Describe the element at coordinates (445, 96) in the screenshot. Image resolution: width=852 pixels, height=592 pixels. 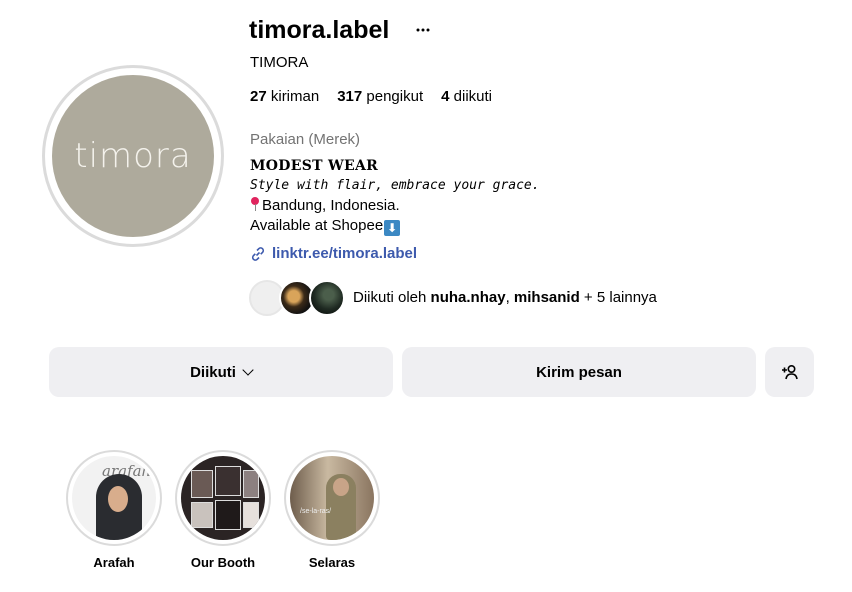
I see `following-count: 4` at that location.